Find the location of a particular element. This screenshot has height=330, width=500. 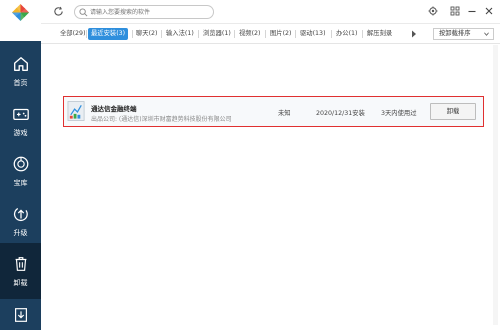

tab-archive-burn: 解压刻录 is located at coordinates (379, 34).